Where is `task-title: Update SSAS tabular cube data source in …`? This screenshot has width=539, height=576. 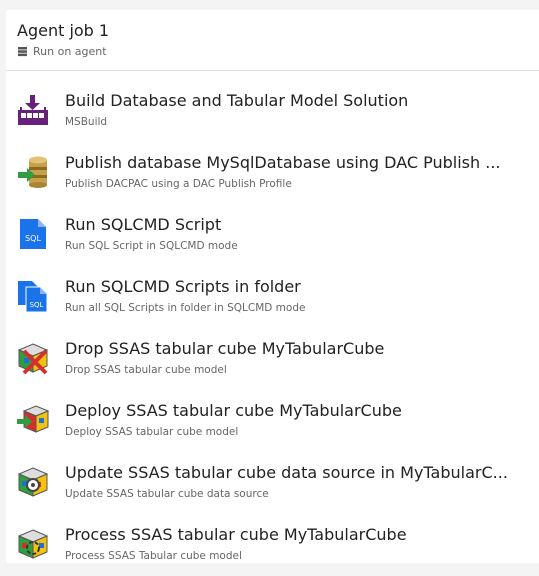
task-title: Update SSAS tabular cube data source in … is located at coordinates (286, 472).